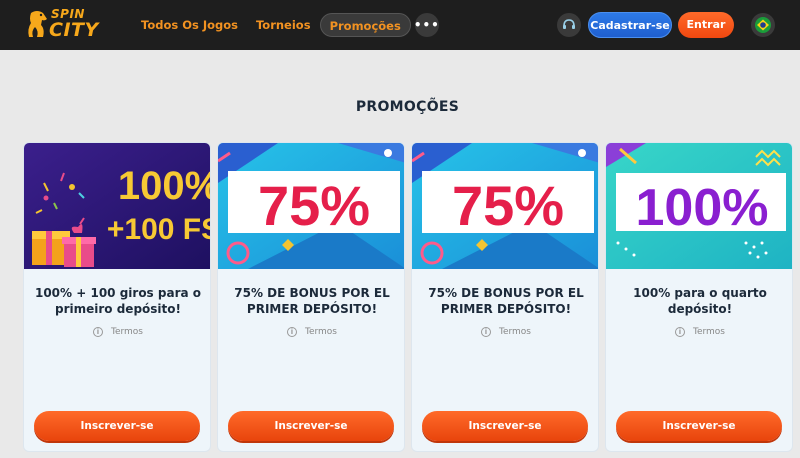  Describe the element at coordinates (700, 301) in the screenshot. I see `promo-title: 100% para o quarto depósito!` at that location.